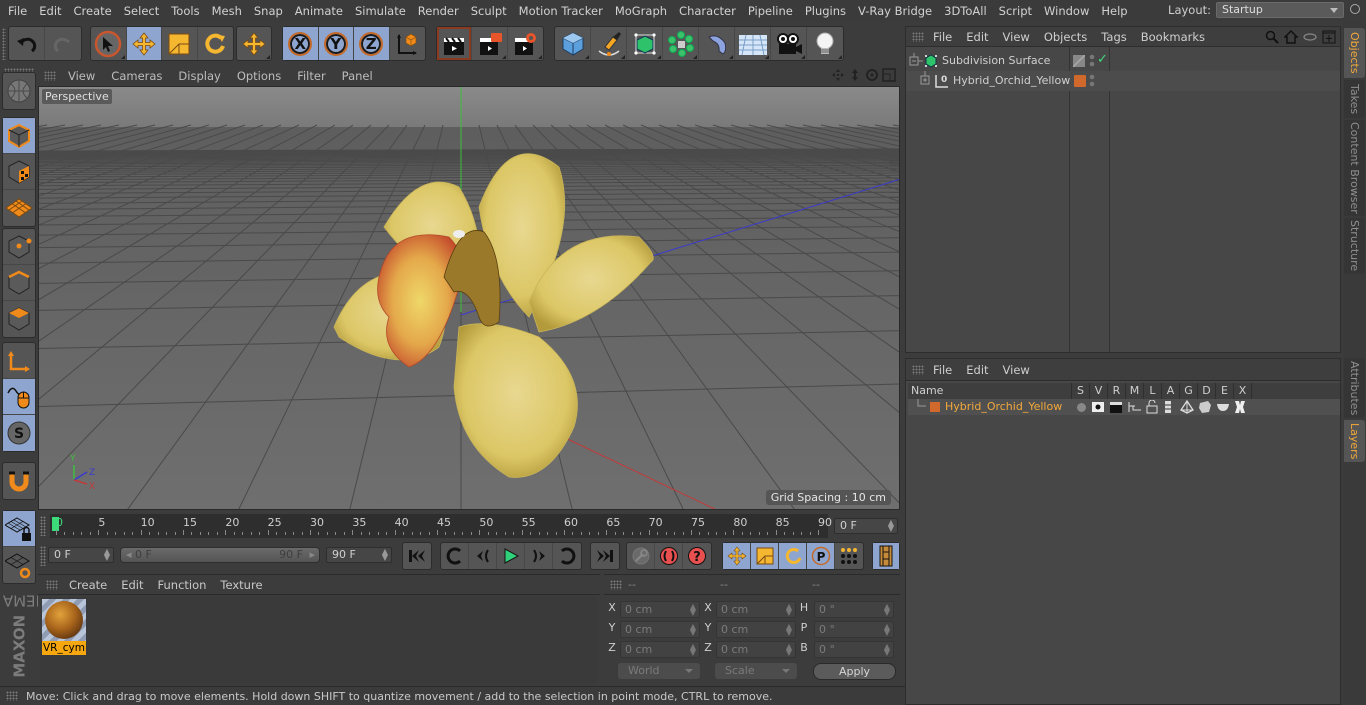  Describe the element at coordinates (372, 43) in the screenshot. I see `z-axis-lock-button: Z` at that location.